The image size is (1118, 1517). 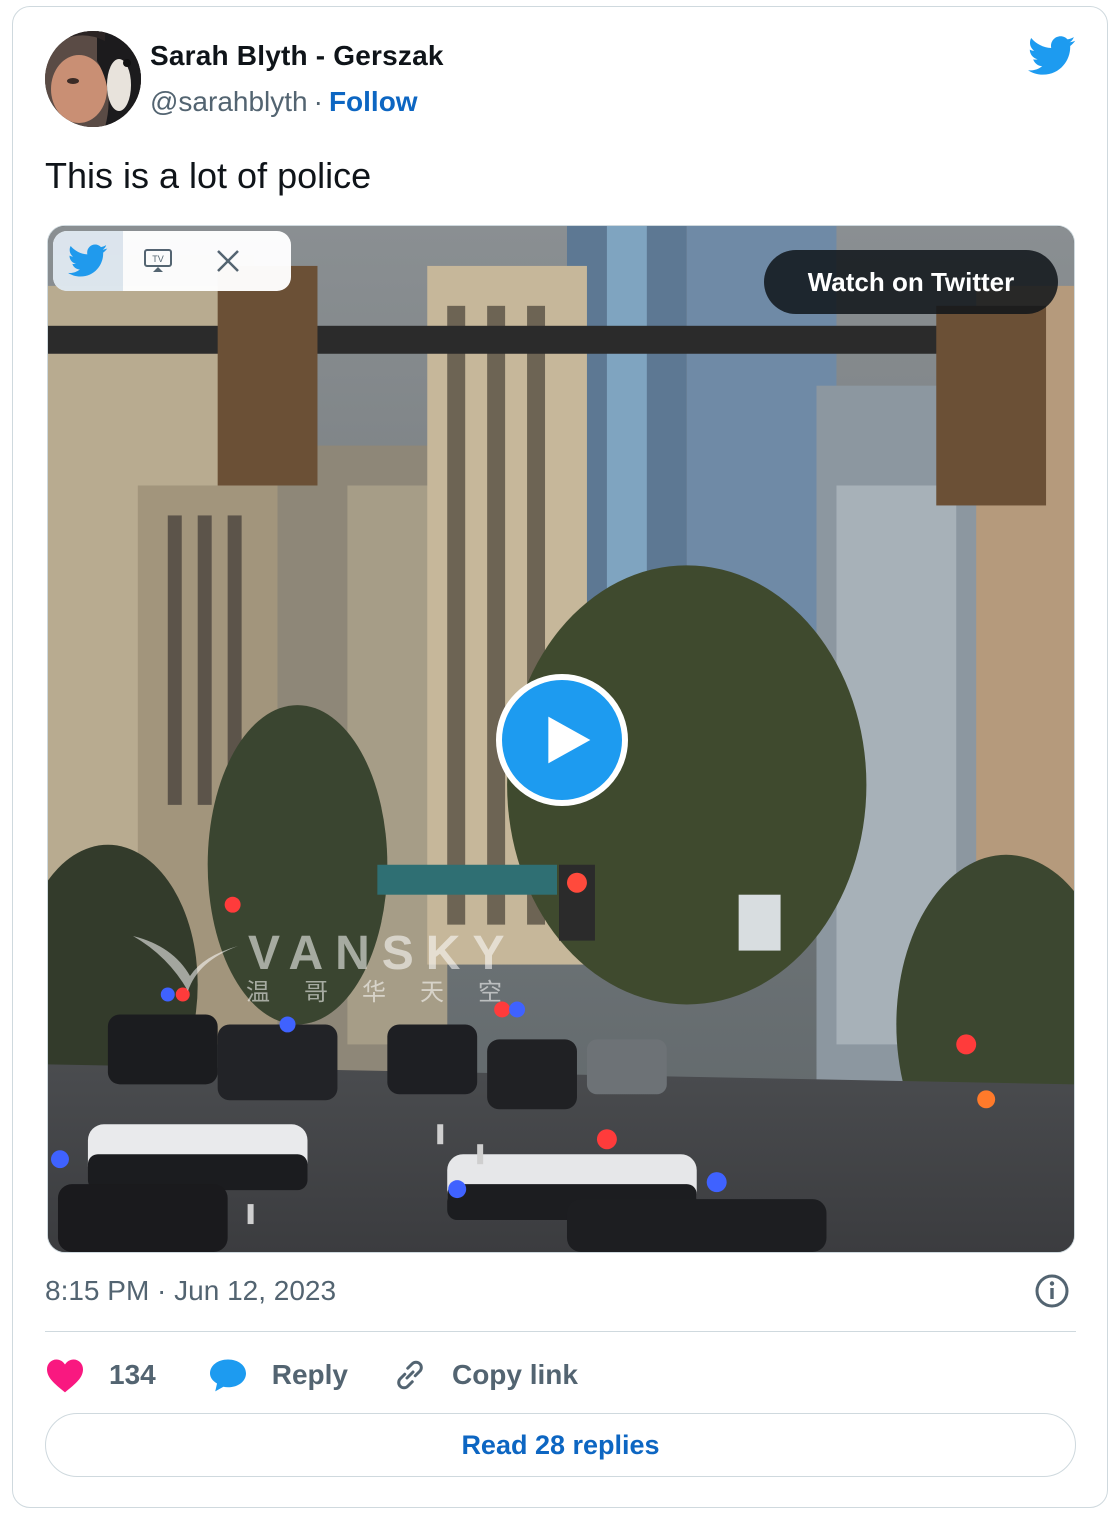 I want to click on reply-button: Reply, so click(x=278, y=1375).